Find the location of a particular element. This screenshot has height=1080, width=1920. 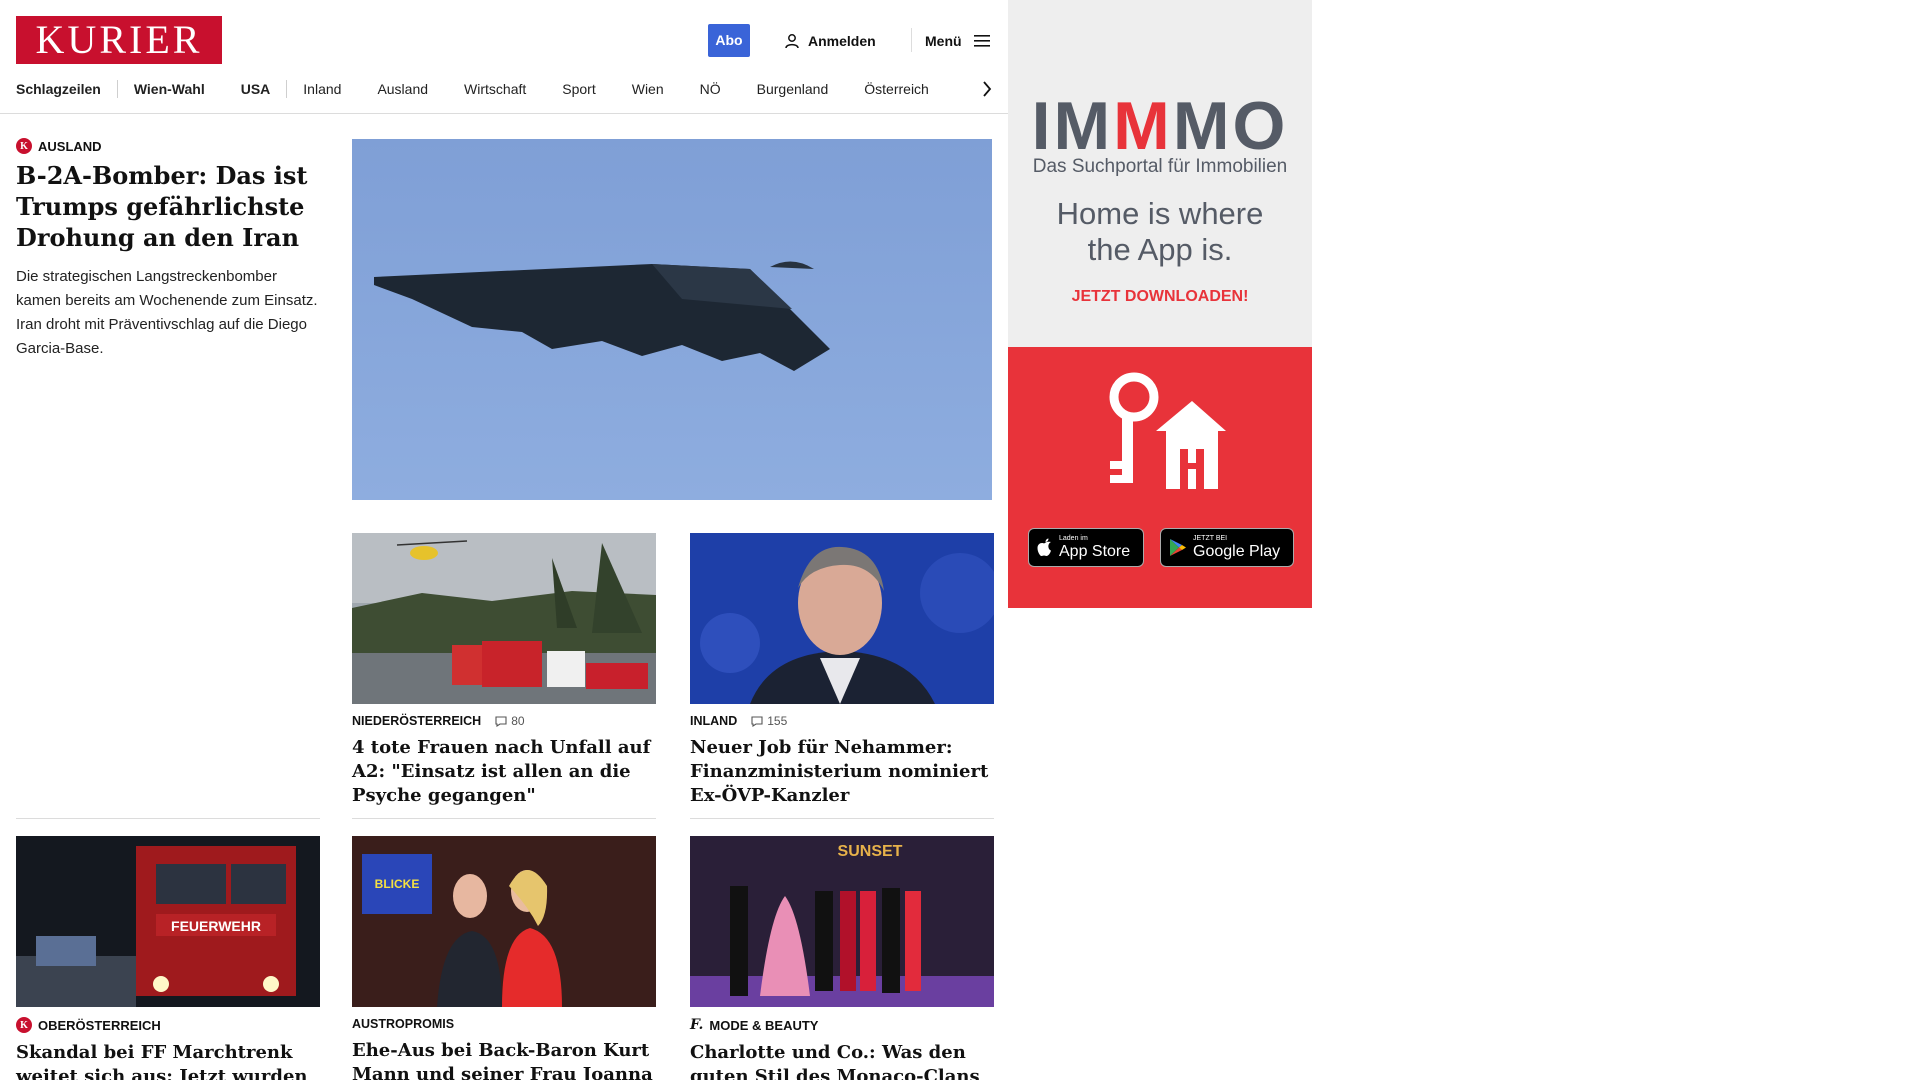

google-play-small: JETZT BEI is located at coordinates (1210, 538).